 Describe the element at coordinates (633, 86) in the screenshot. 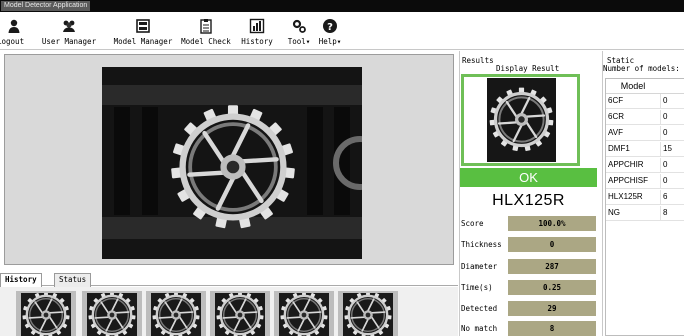

I see `column-header-model: Model` at that location.